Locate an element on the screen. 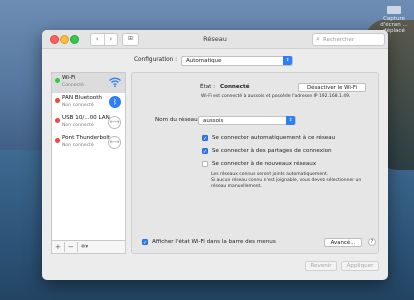 The image size is (414, 300). service-status: Connecté is located at coordinates (73, 85).